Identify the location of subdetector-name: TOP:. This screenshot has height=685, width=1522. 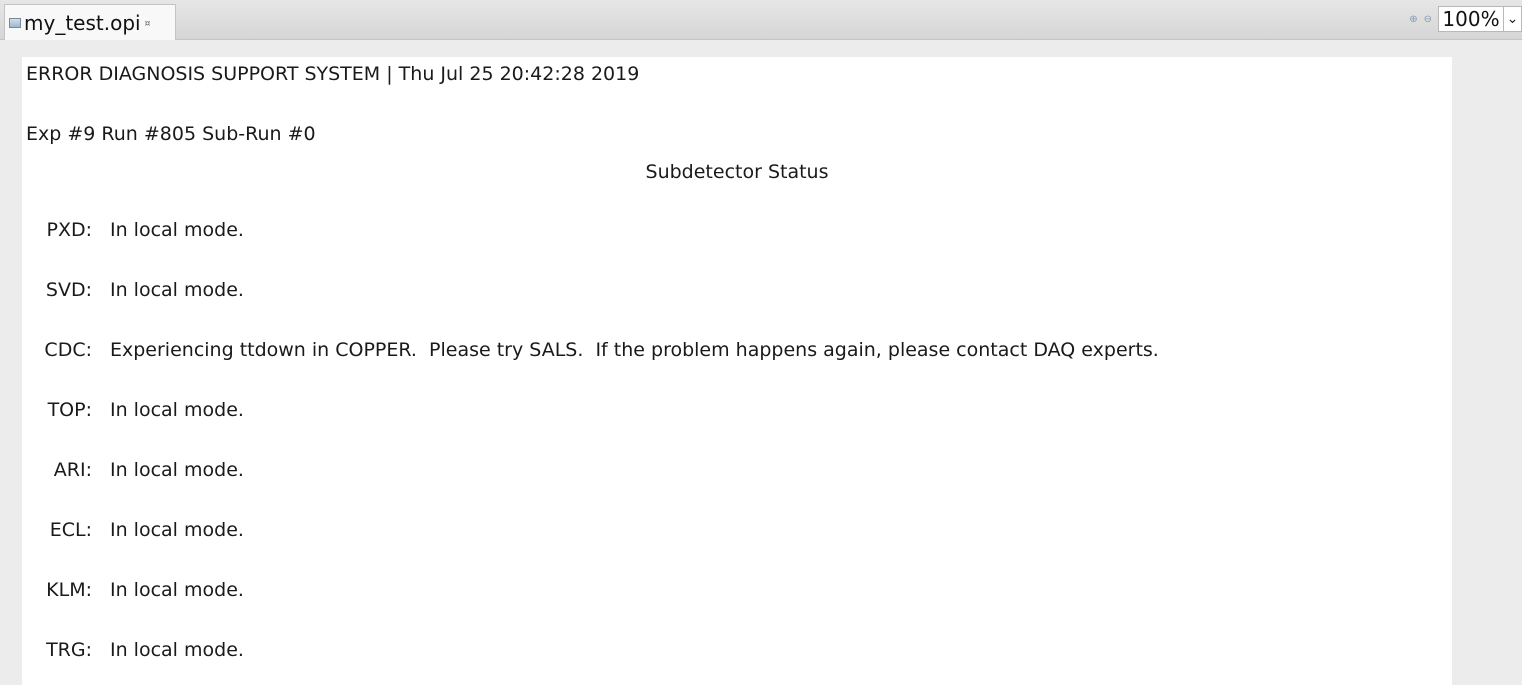
(69, 410).